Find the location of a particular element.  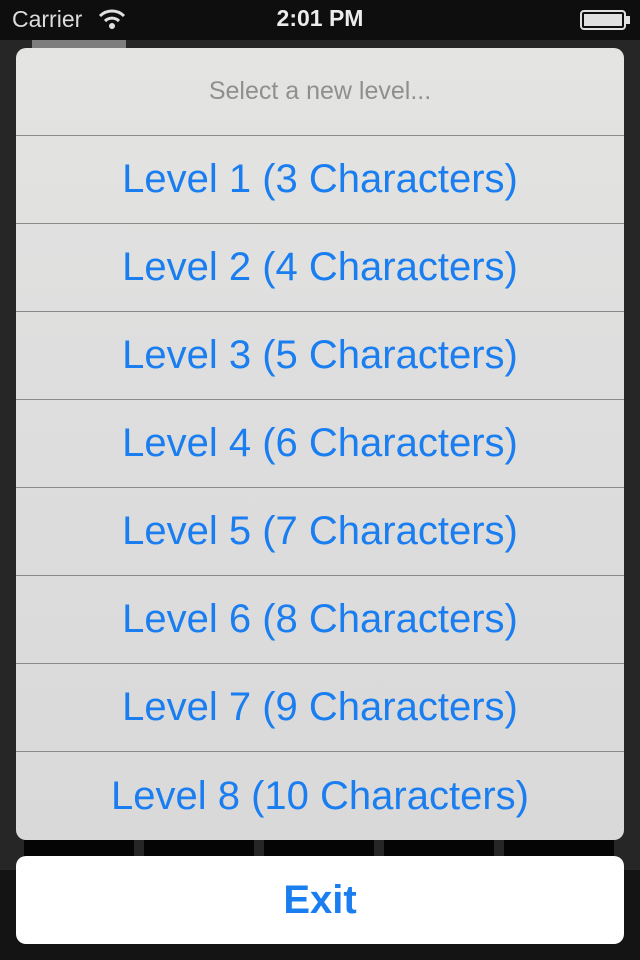

level-4-option: Level 4 (6 Characters) is located at coordinates (320, 444).